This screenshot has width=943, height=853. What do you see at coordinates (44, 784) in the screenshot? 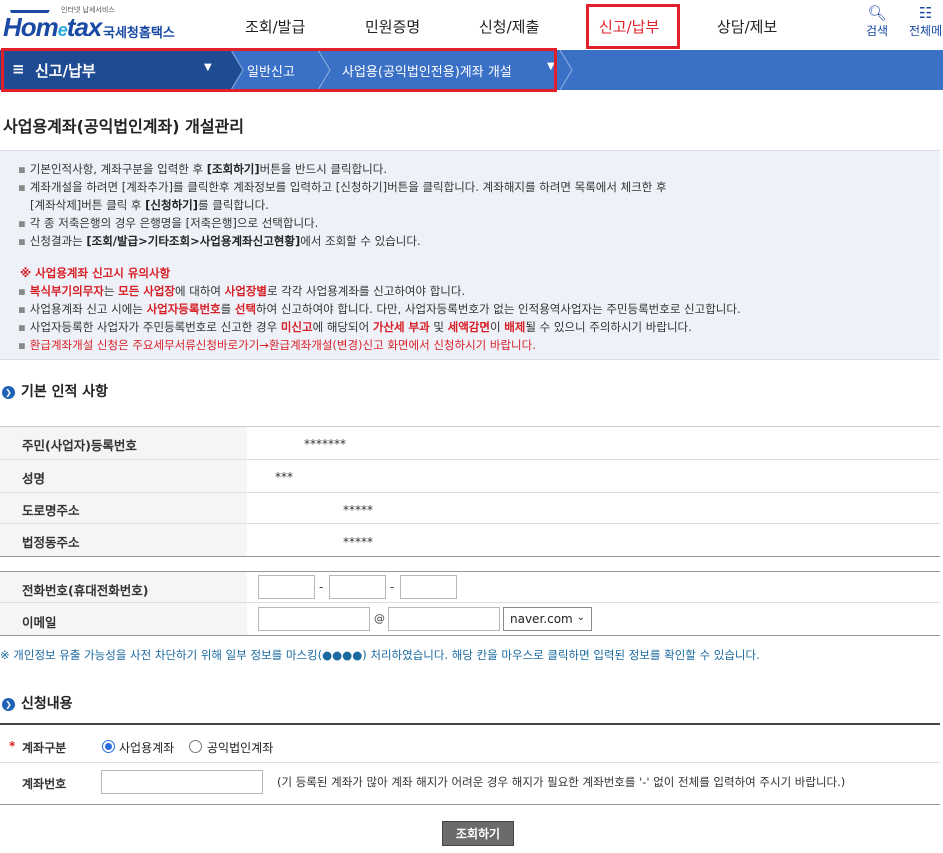
I see `account-number-label: 계좌번호` at bounding box center [44, 784].